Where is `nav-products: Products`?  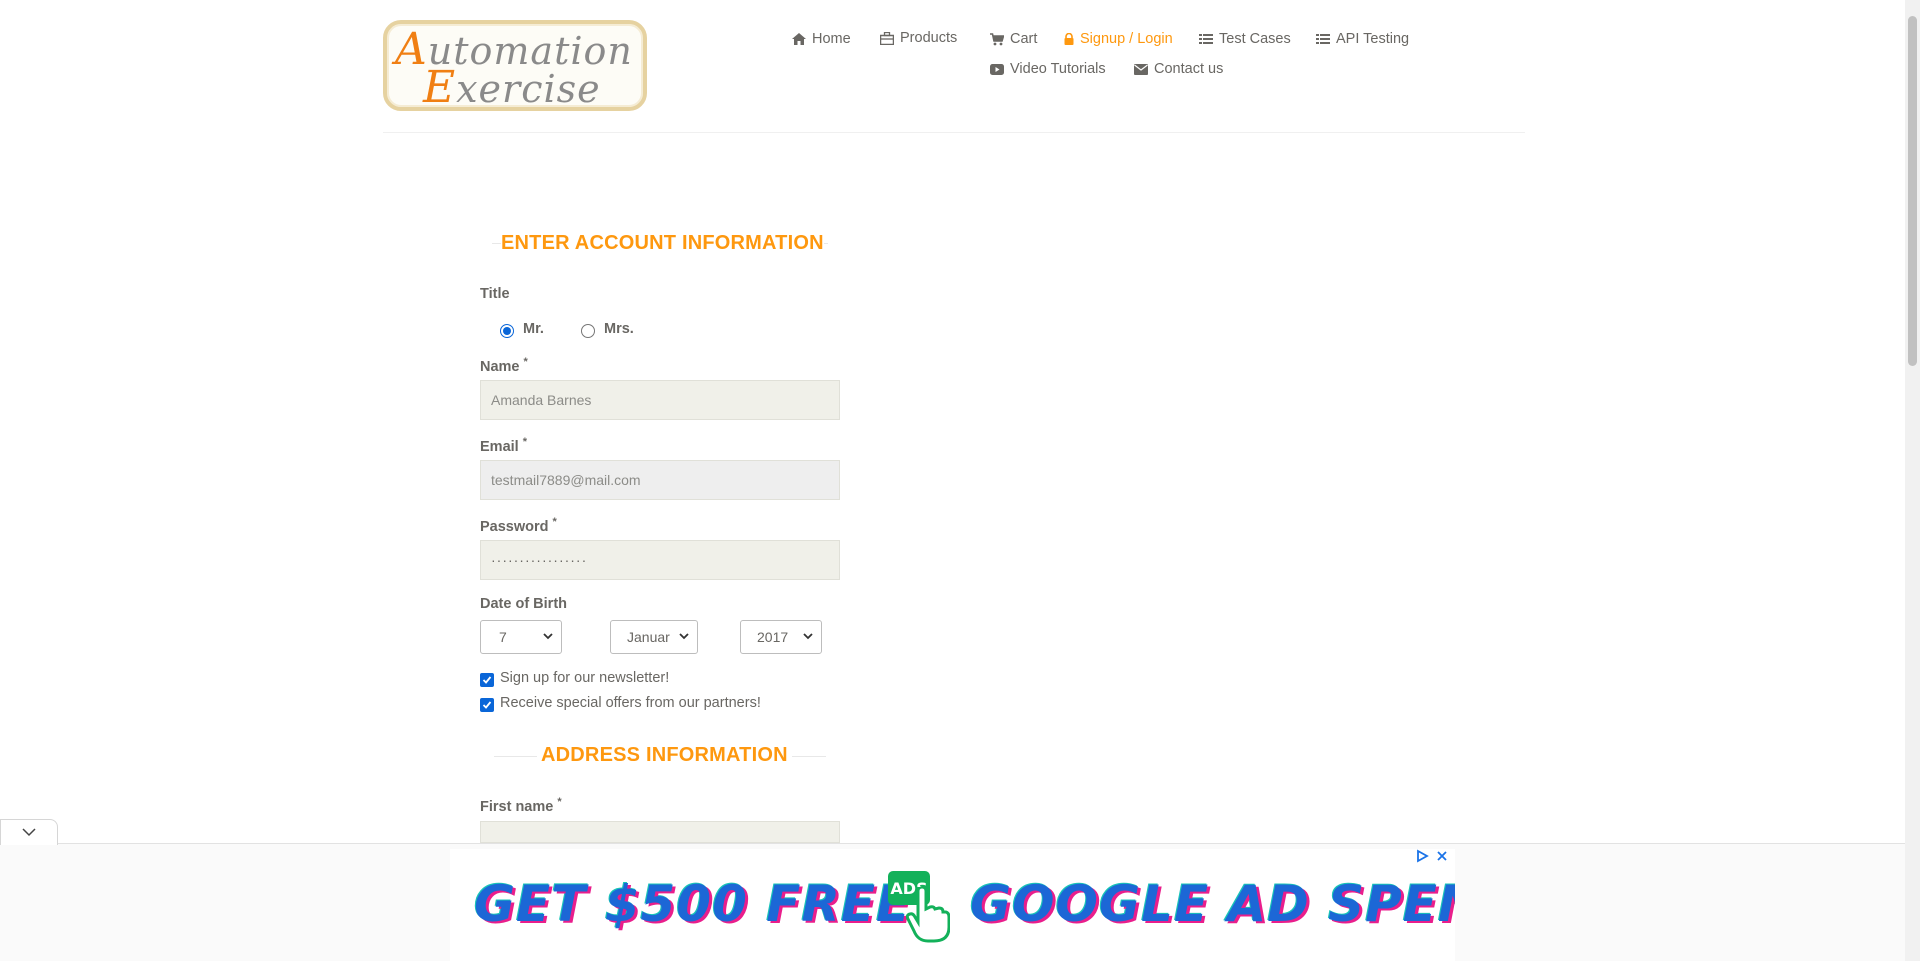 nav-products: Products is located at coordinates (918, 38).